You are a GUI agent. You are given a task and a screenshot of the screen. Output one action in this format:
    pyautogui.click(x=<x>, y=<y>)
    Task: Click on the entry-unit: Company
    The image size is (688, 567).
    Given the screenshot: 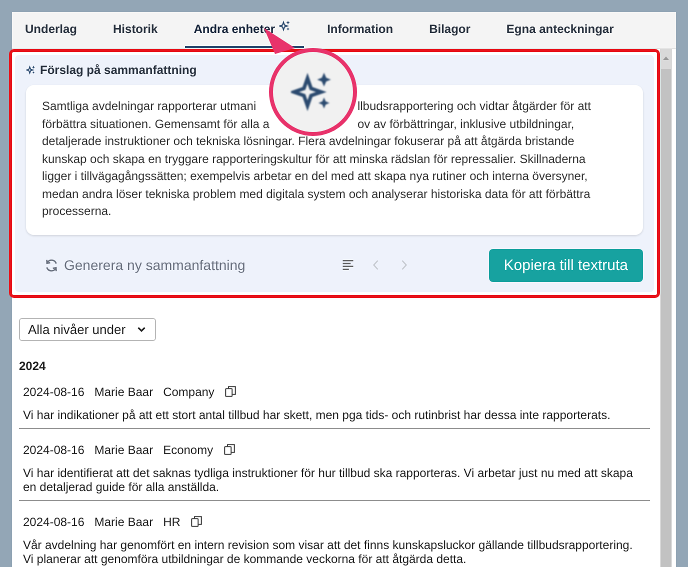 What is the action you would take?
    pyautogui.click(x=188, y=391)
    